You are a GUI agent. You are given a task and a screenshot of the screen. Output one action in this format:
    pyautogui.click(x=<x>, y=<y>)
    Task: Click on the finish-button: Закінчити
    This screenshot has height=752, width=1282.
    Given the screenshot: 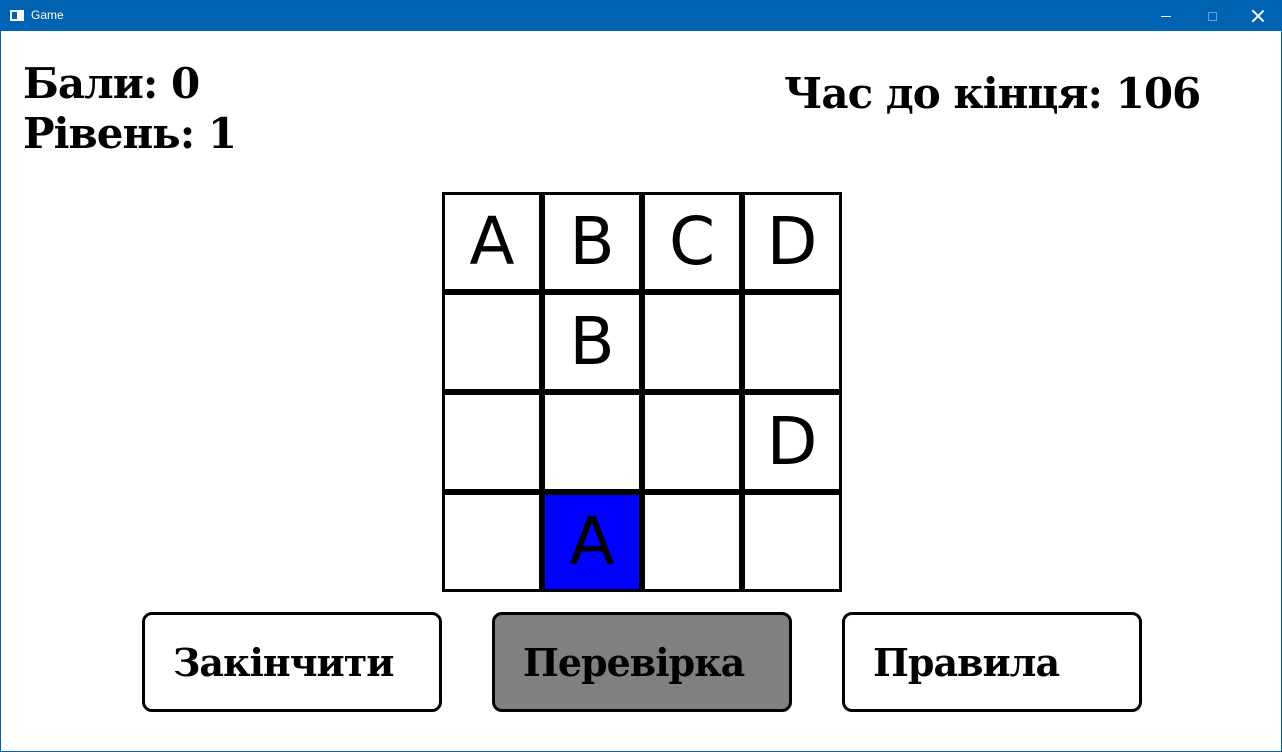 What is the action you would take?
    pyautogui.click(x=292, y=662)
    